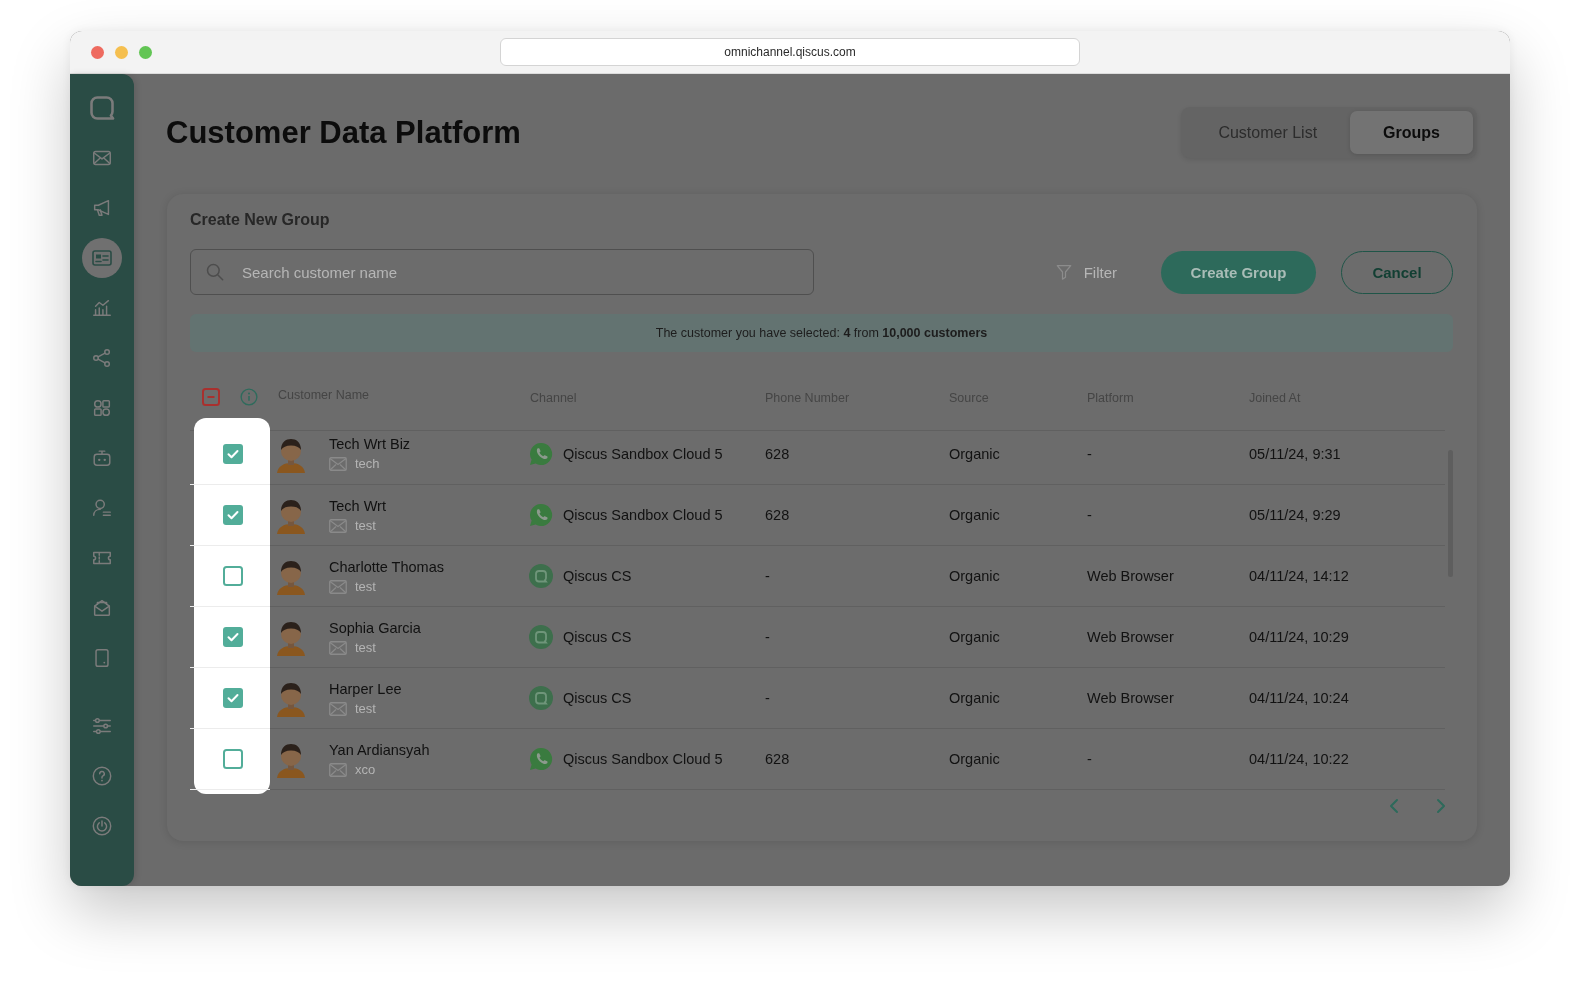 Image resolution: width=1580 pixels, height=995 pixels. I want to click on joined-date: 05/11/24, 9:29, so click(1347, 515).